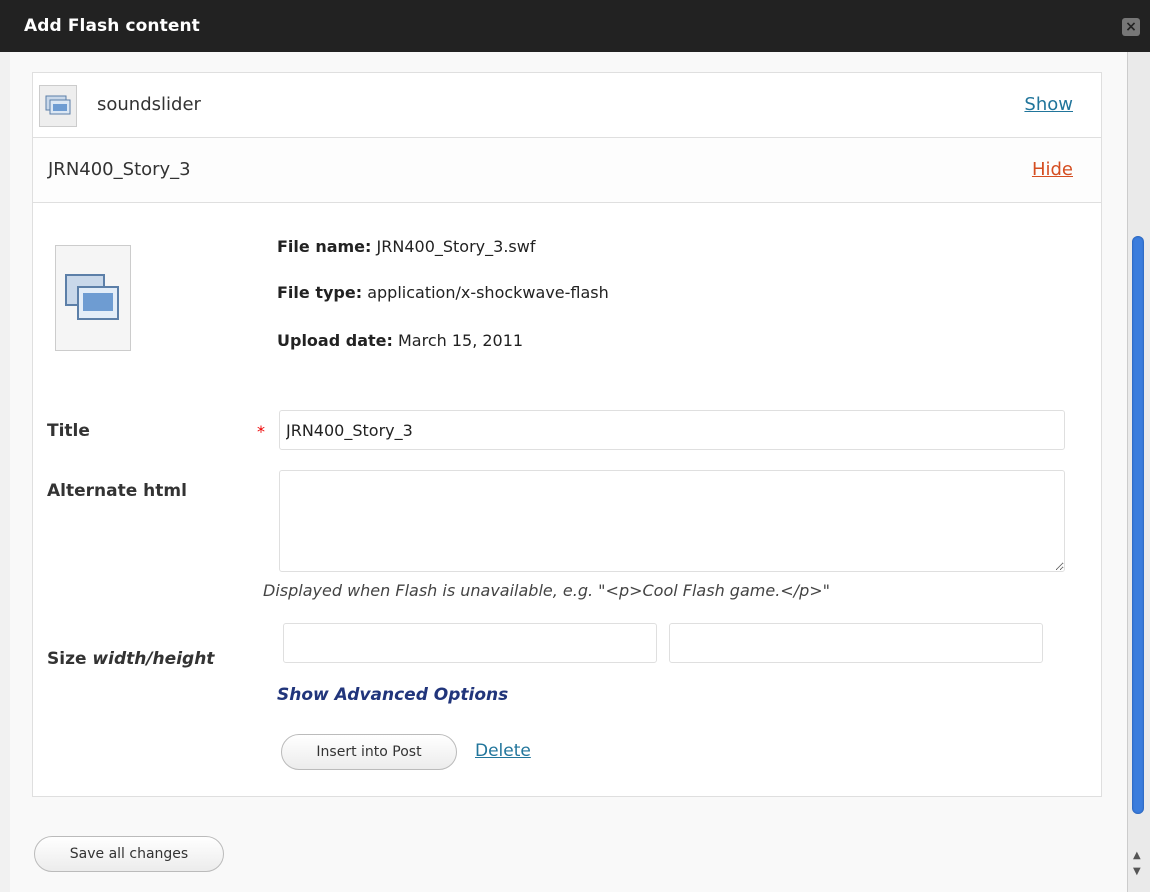 This screenshot has width=1150, height=892. I want to click on hide-link: Hide, so click(1052, 169).